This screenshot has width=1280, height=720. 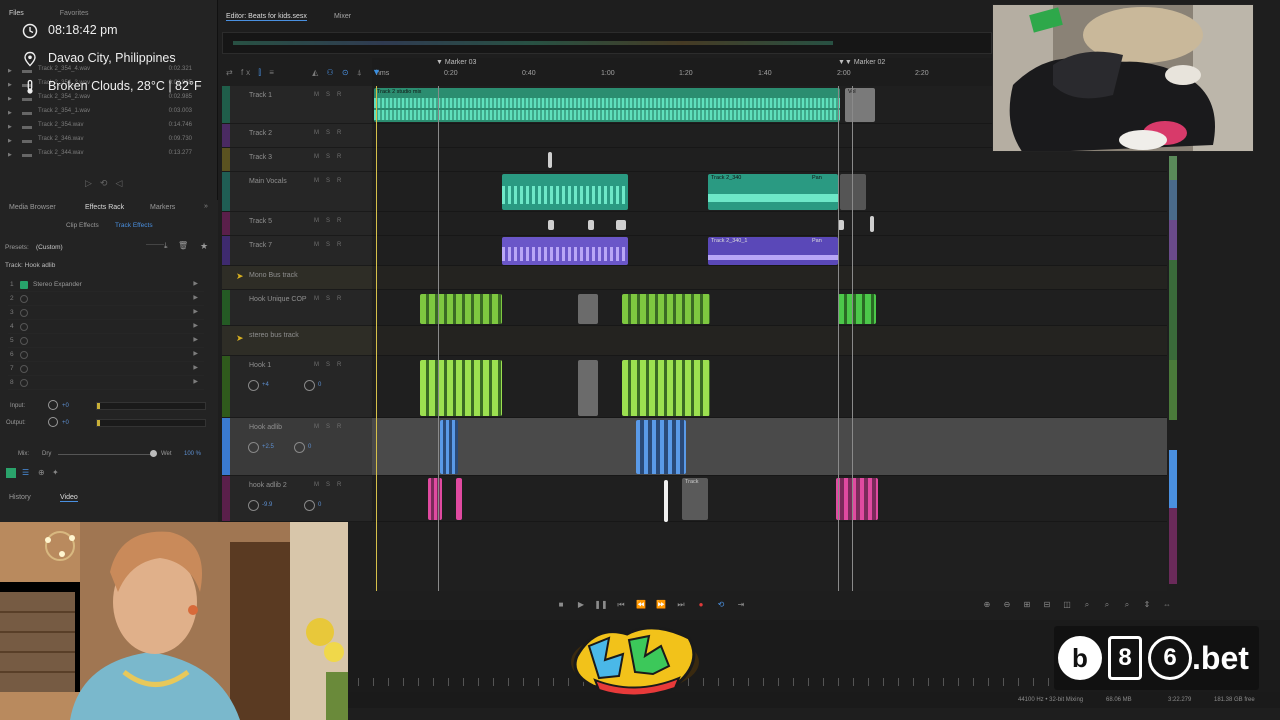 I want to click on zoom-tracks-icon: ⇕, so click(x=1147, y=605).